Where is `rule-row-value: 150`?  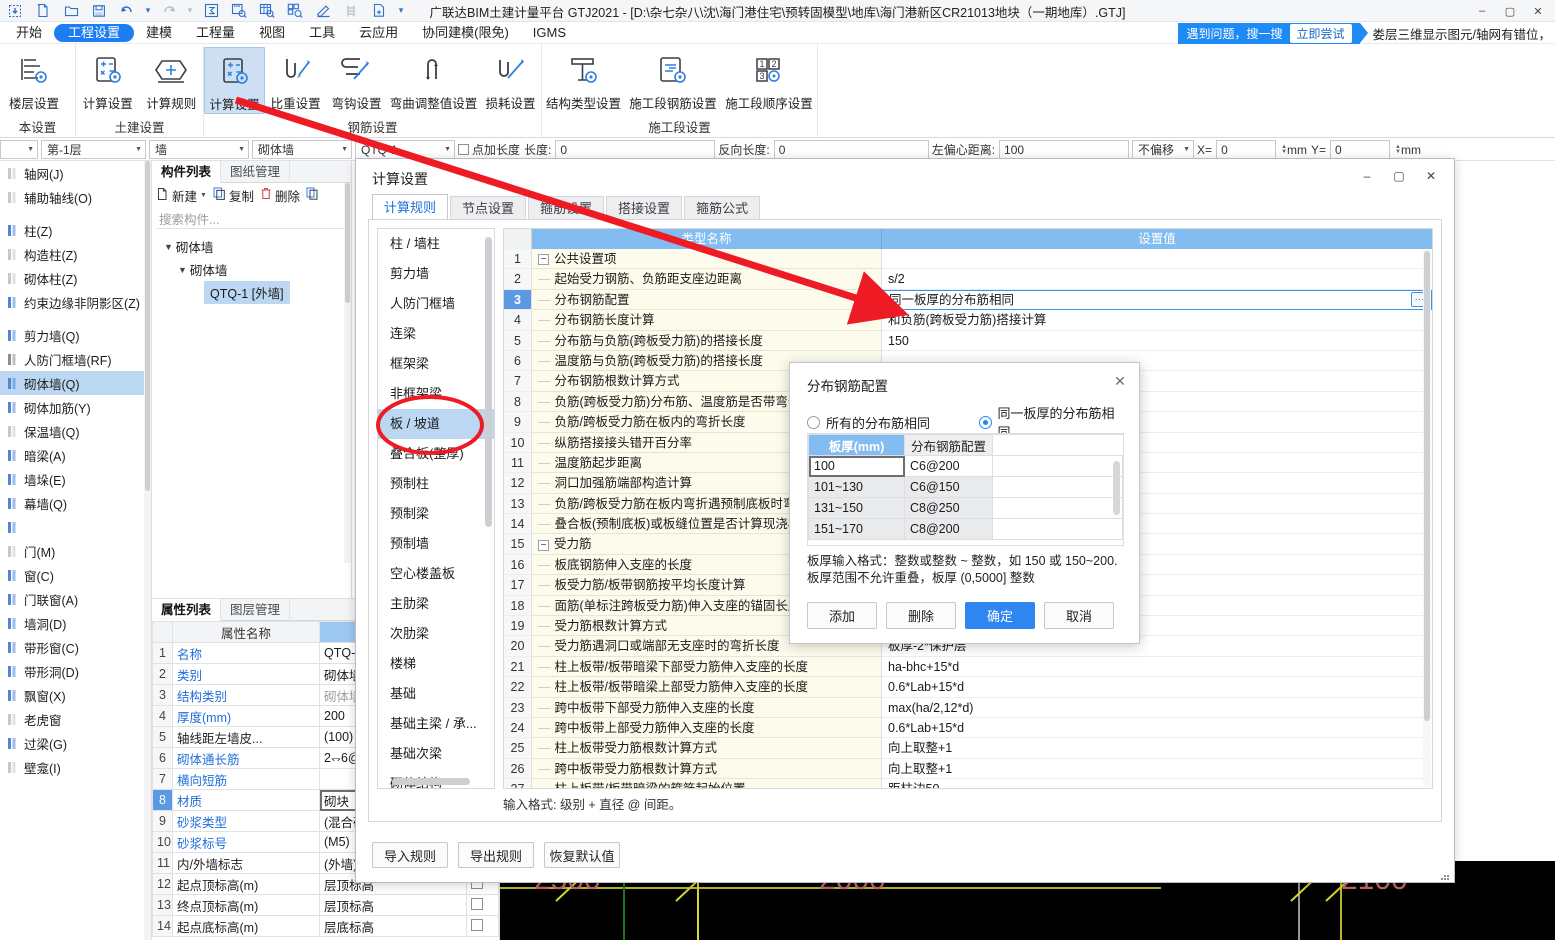 rule-row-value: 150 is located at coordinates (1157, 340).